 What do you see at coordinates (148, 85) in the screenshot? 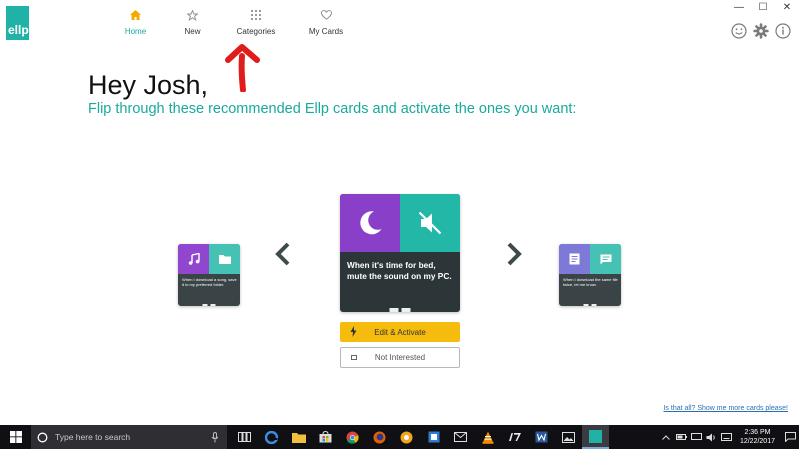
I see `greeting-heading: Hey Josh,` at bounding box center [148, 85].